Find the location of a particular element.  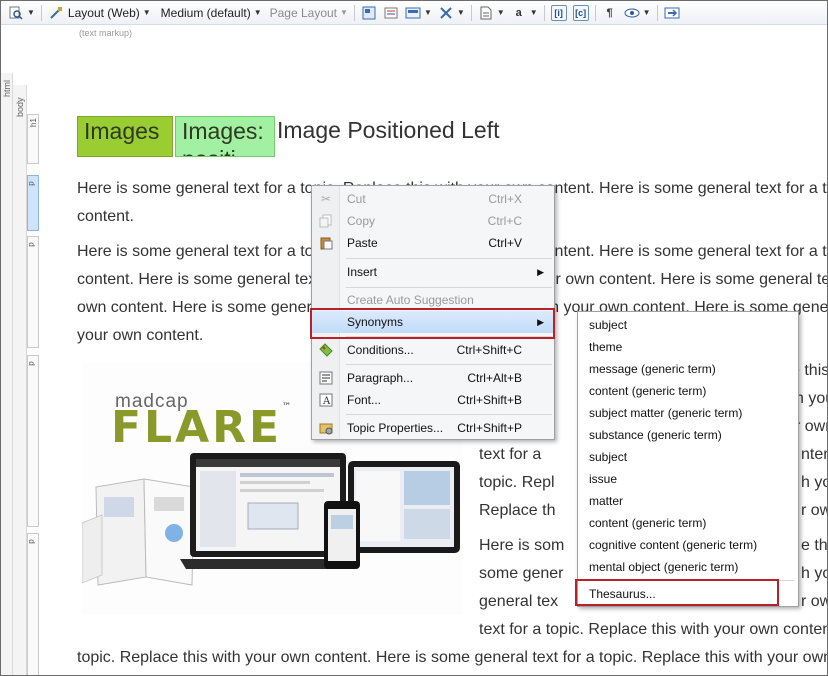

menu-divider is located at coordinates (449, 414).